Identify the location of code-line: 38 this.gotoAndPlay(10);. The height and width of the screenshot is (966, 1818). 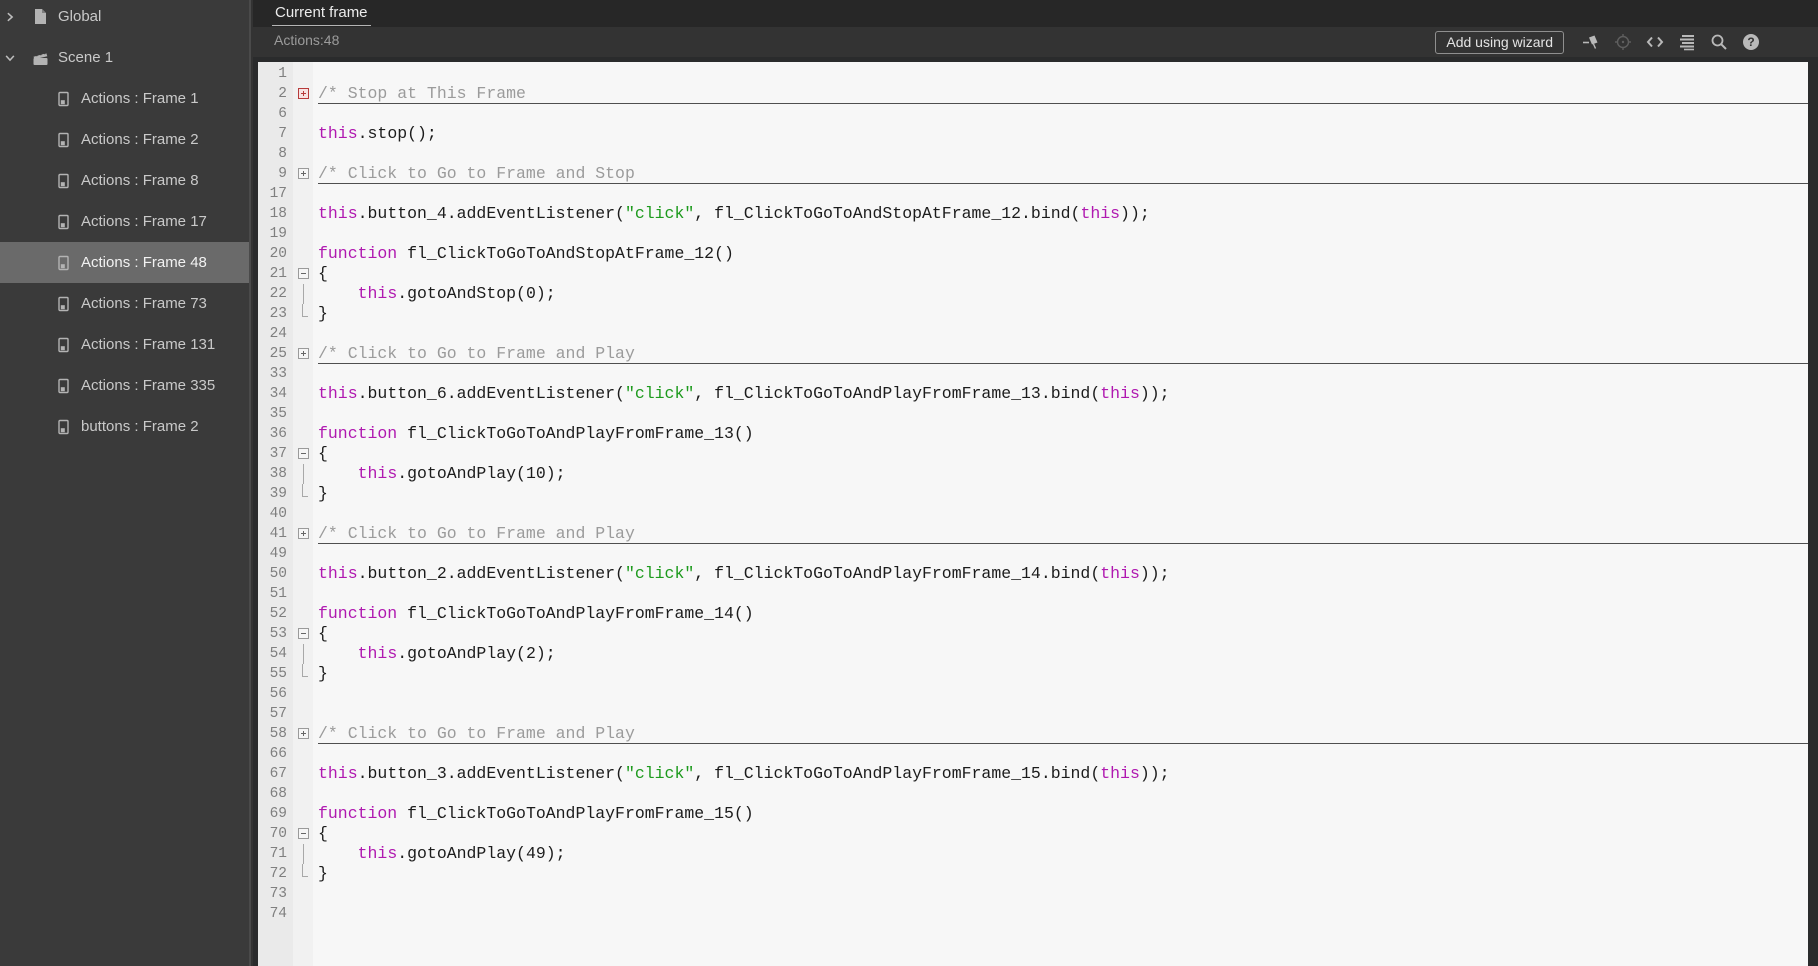
(1033, 474).